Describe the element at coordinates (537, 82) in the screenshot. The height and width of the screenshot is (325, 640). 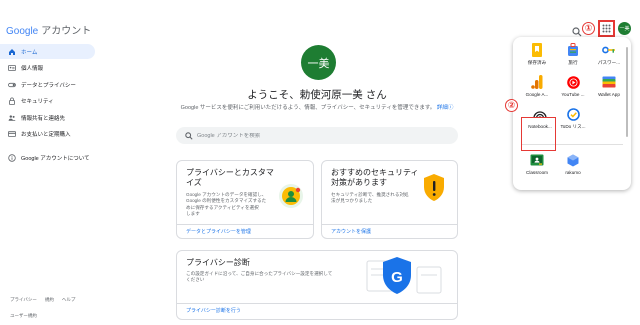
I see `analytics-icon` at that location.